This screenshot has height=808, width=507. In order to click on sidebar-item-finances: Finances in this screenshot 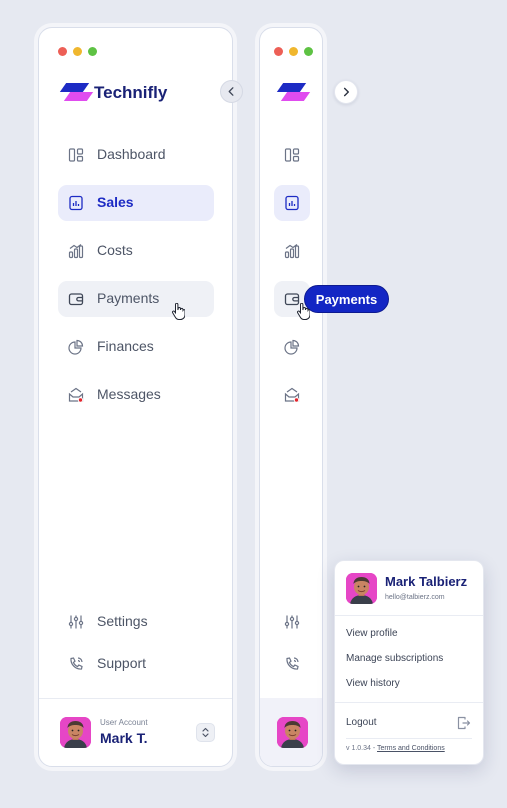, I will do `click(136, 347)`.